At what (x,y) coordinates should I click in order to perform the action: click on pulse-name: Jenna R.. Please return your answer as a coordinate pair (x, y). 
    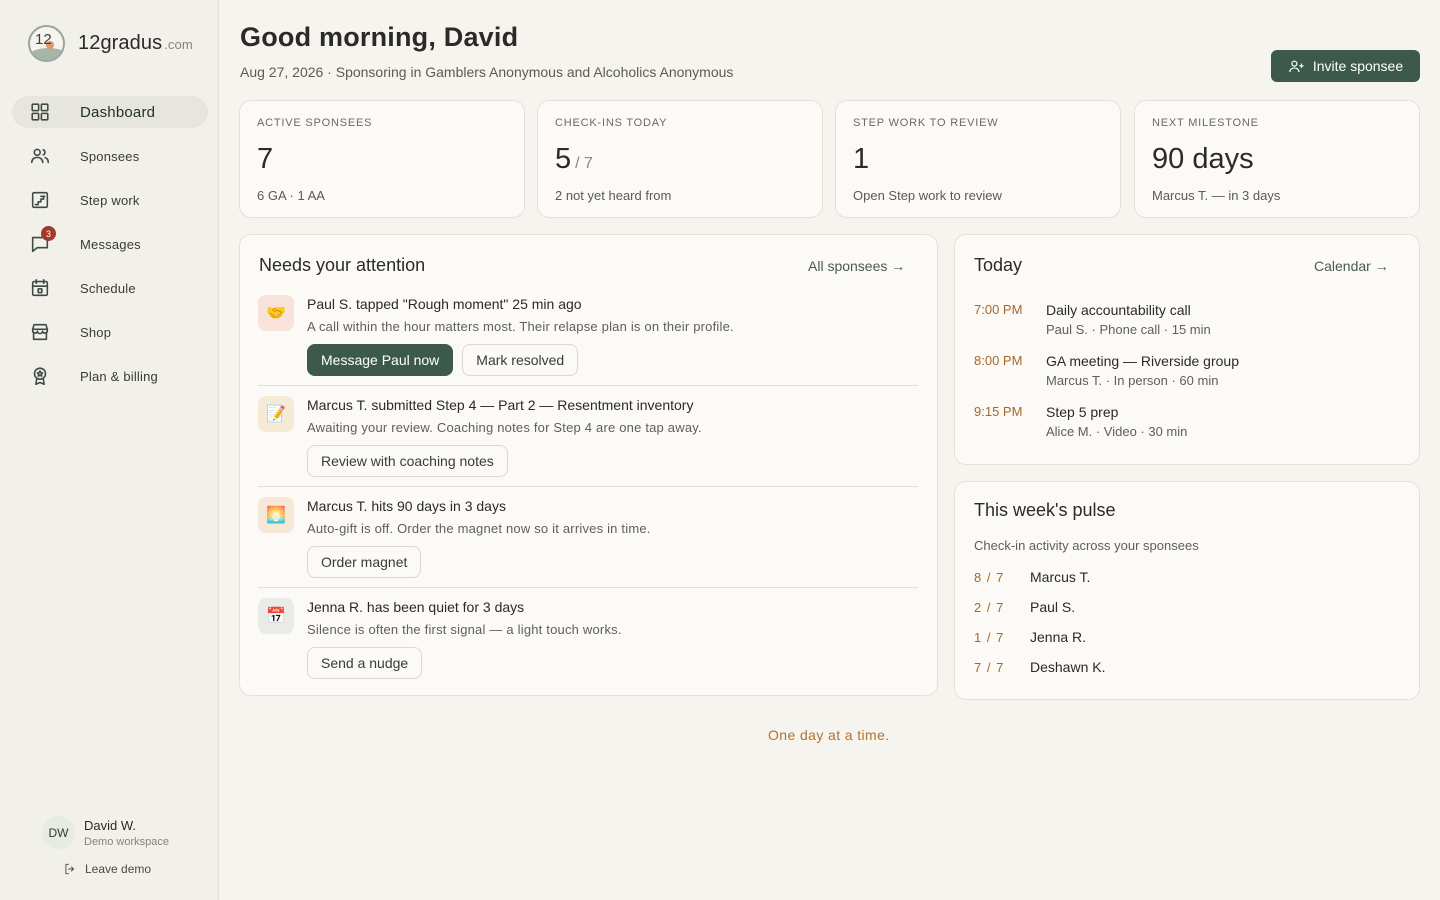
    Looking at the image, I should click on (1058, 637).